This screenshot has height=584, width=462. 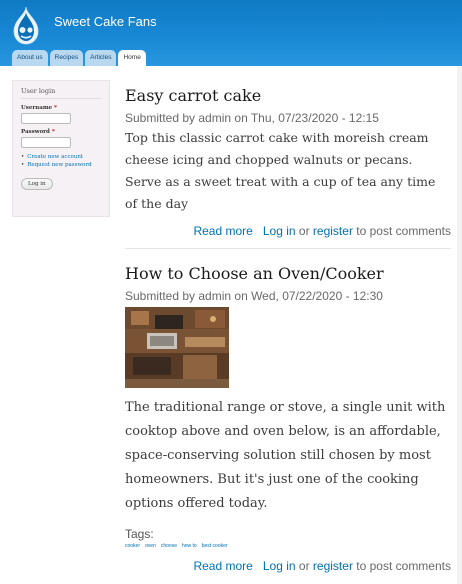 I want to click on kitchen-photo-icon, so click(x=177, y=347).